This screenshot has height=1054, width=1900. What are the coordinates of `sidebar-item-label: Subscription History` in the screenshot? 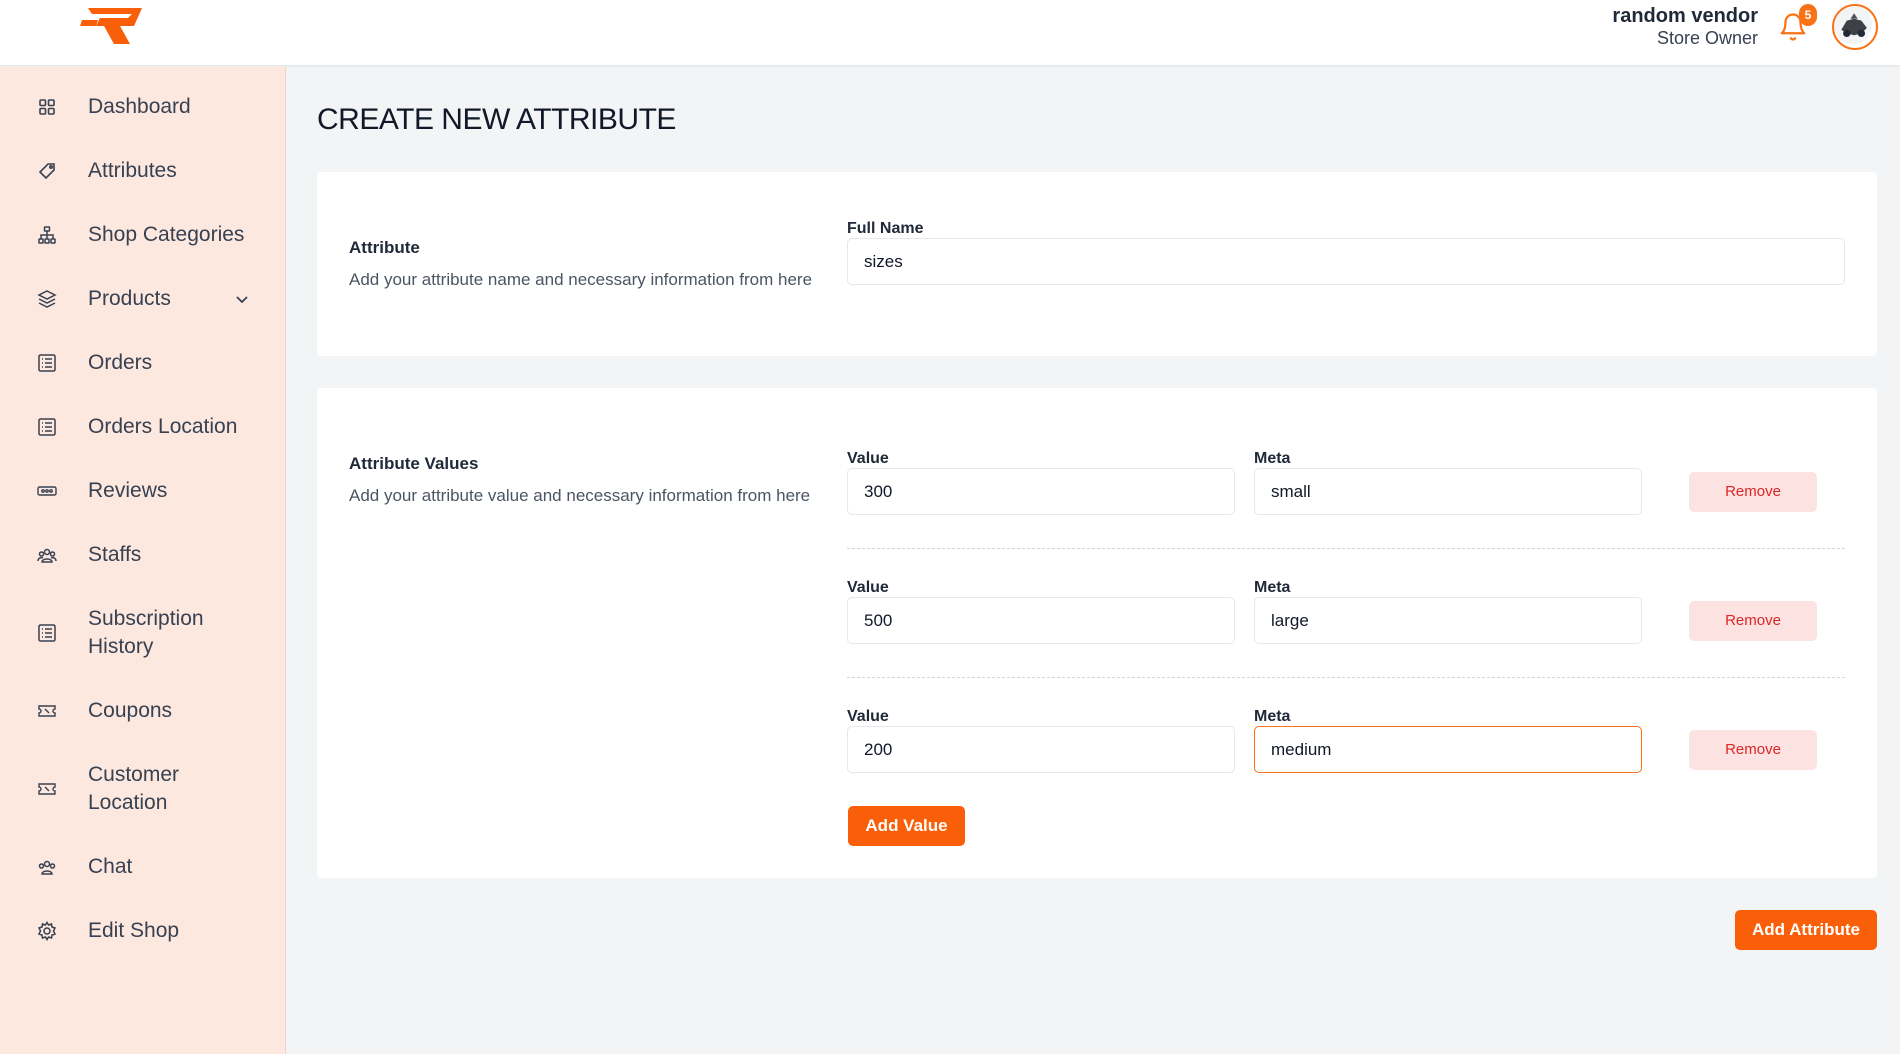 It's located at (146, 632).